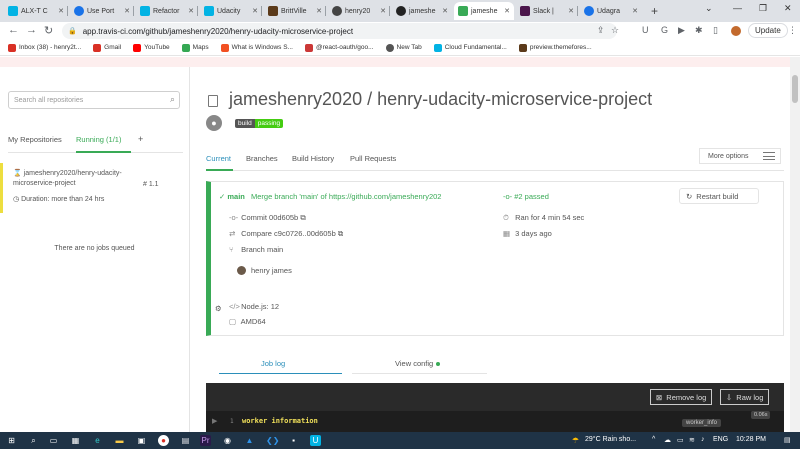 This screenshot has width=800, height=449. Describe the element at coordinates (140, 139) in the screenshot. I see `add-repository-button: +` at that location.